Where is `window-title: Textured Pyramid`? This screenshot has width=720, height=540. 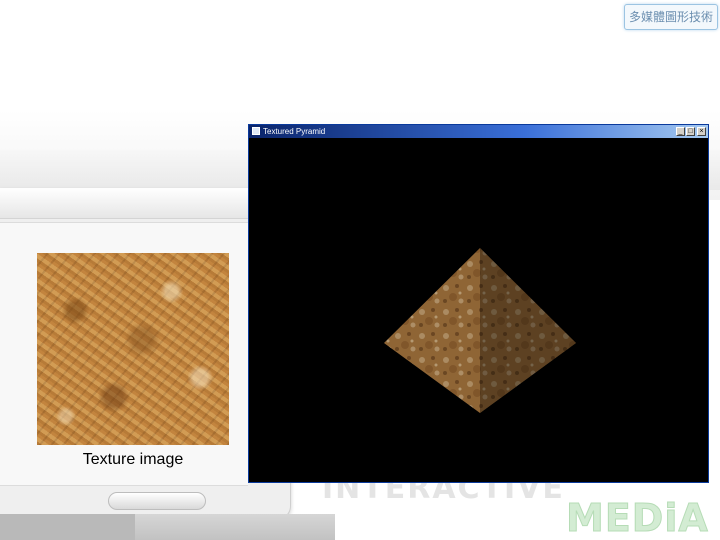 window-title: Textured Pyramid is located at coordinates (294, 131).